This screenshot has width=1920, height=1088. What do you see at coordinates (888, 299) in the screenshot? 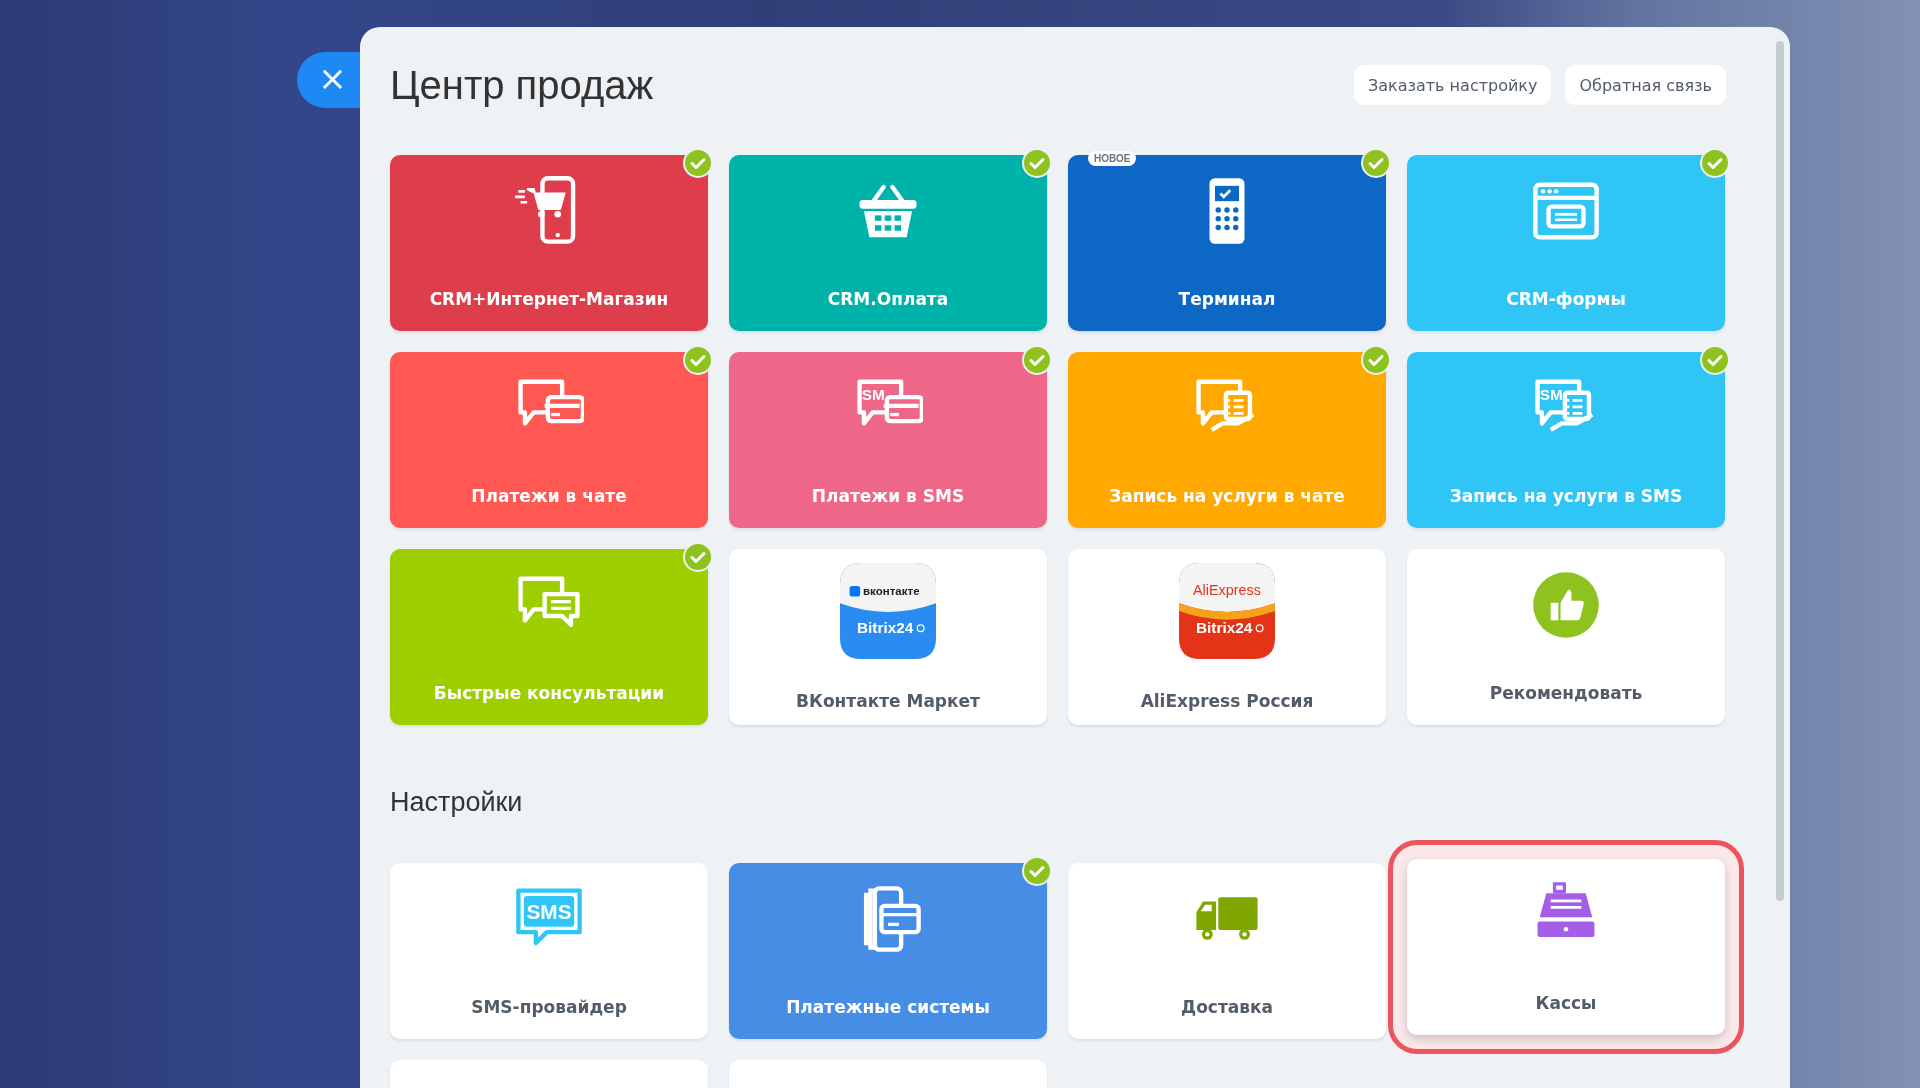
I see `tile-label: CRM.Оплата` at bounding box center [888, 299].